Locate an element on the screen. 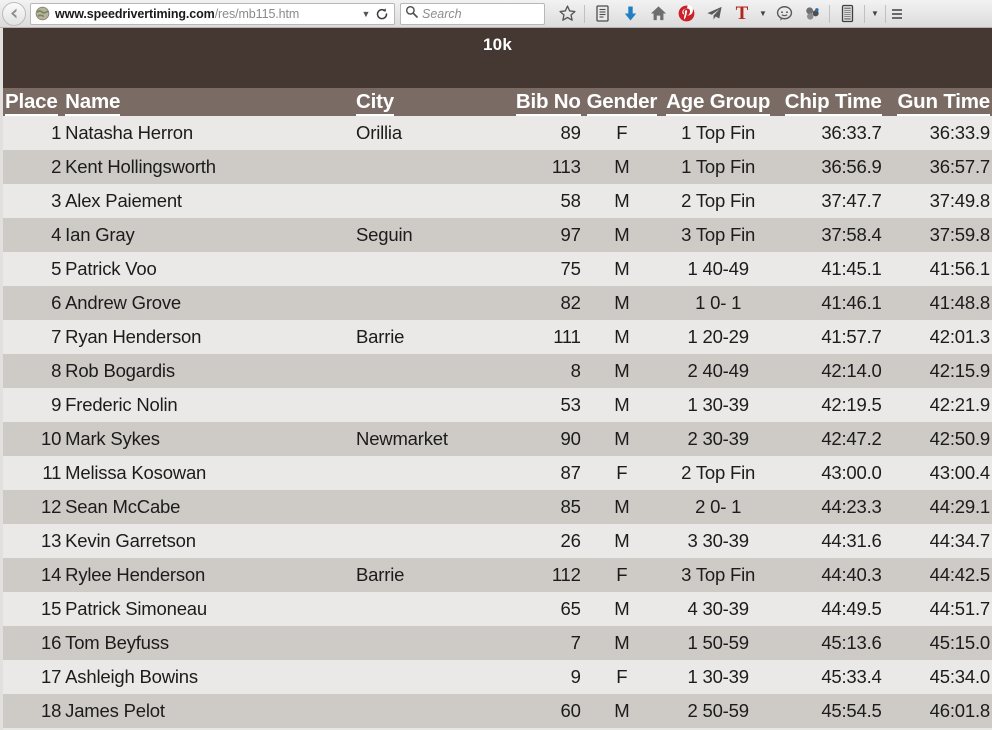 The height and width of the screenshot is (730, 992). column-header-city: City is located at coordinates (429, 102).